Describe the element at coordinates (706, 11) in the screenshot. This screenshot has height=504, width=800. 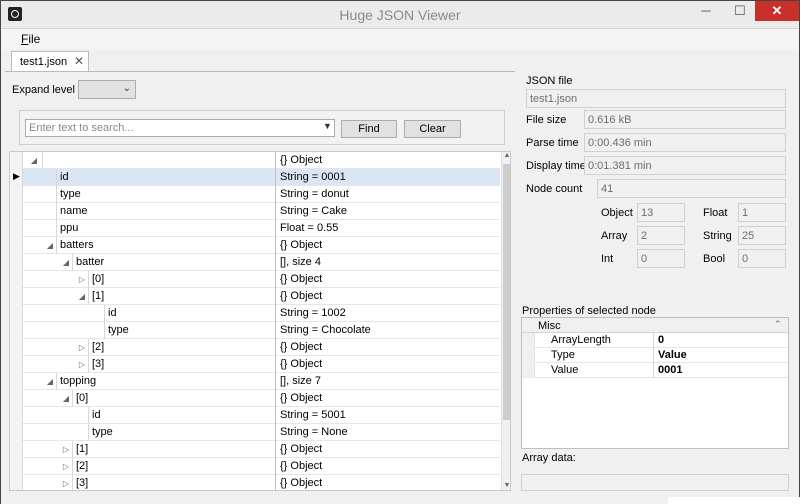
I see `minimize-button: ─` at that location.